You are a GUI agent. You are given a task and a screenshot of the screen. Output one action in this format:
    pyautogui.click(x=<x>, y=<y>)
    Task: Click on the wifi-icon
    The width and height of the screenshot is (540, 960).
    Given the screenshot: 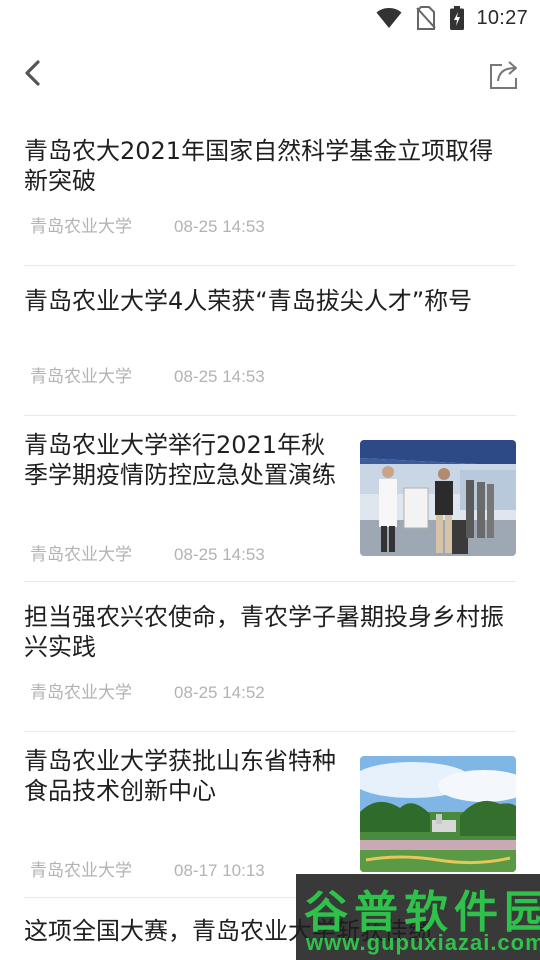 What is the action you would take?
    pyautogui.click(x=389, y=18)
    